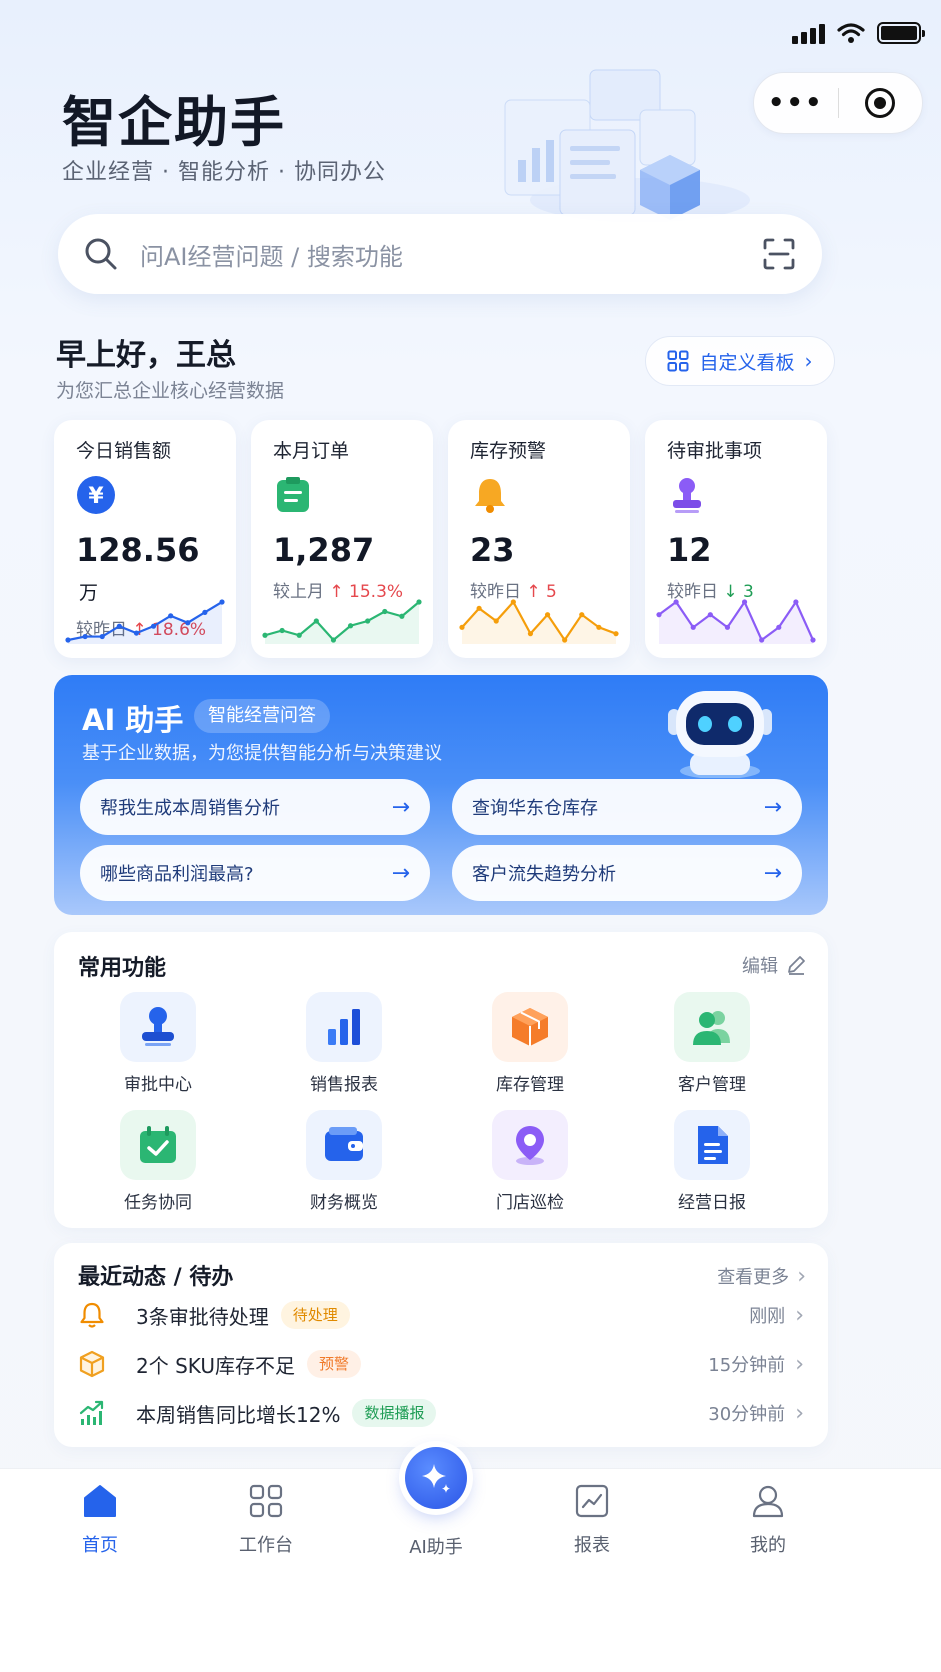  Describe the element at coordinates (851, 33) in the screenshot. I see `wifi-icon` at that location.